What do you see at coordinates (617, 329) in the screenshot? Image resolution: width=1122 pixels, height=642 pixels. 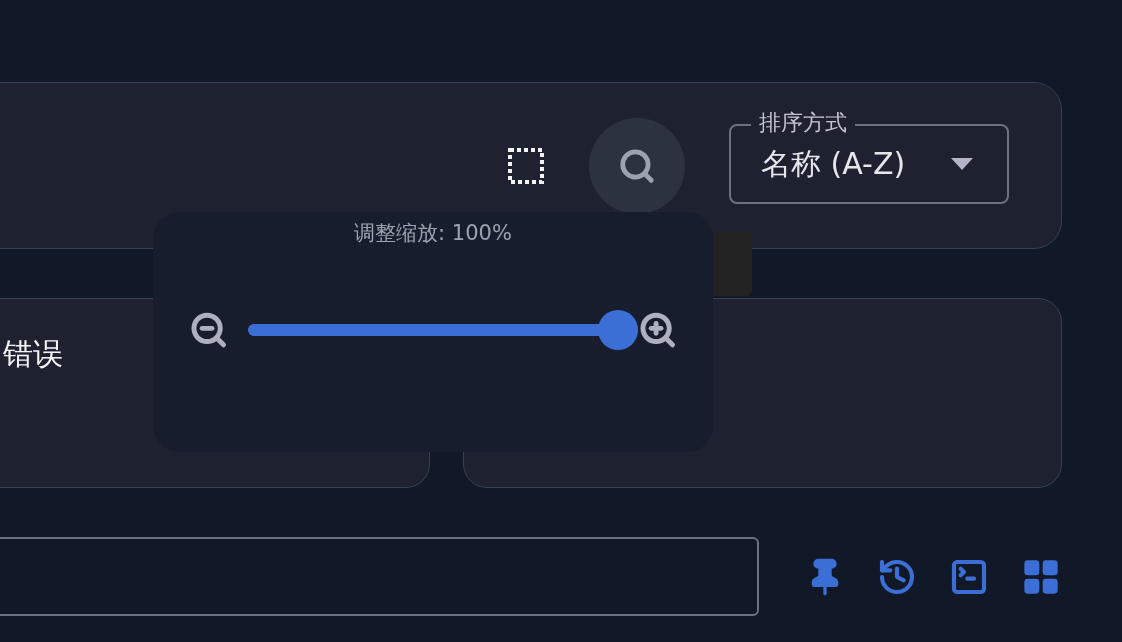 I see `slider-thumb` at bounding box center [617, 329].